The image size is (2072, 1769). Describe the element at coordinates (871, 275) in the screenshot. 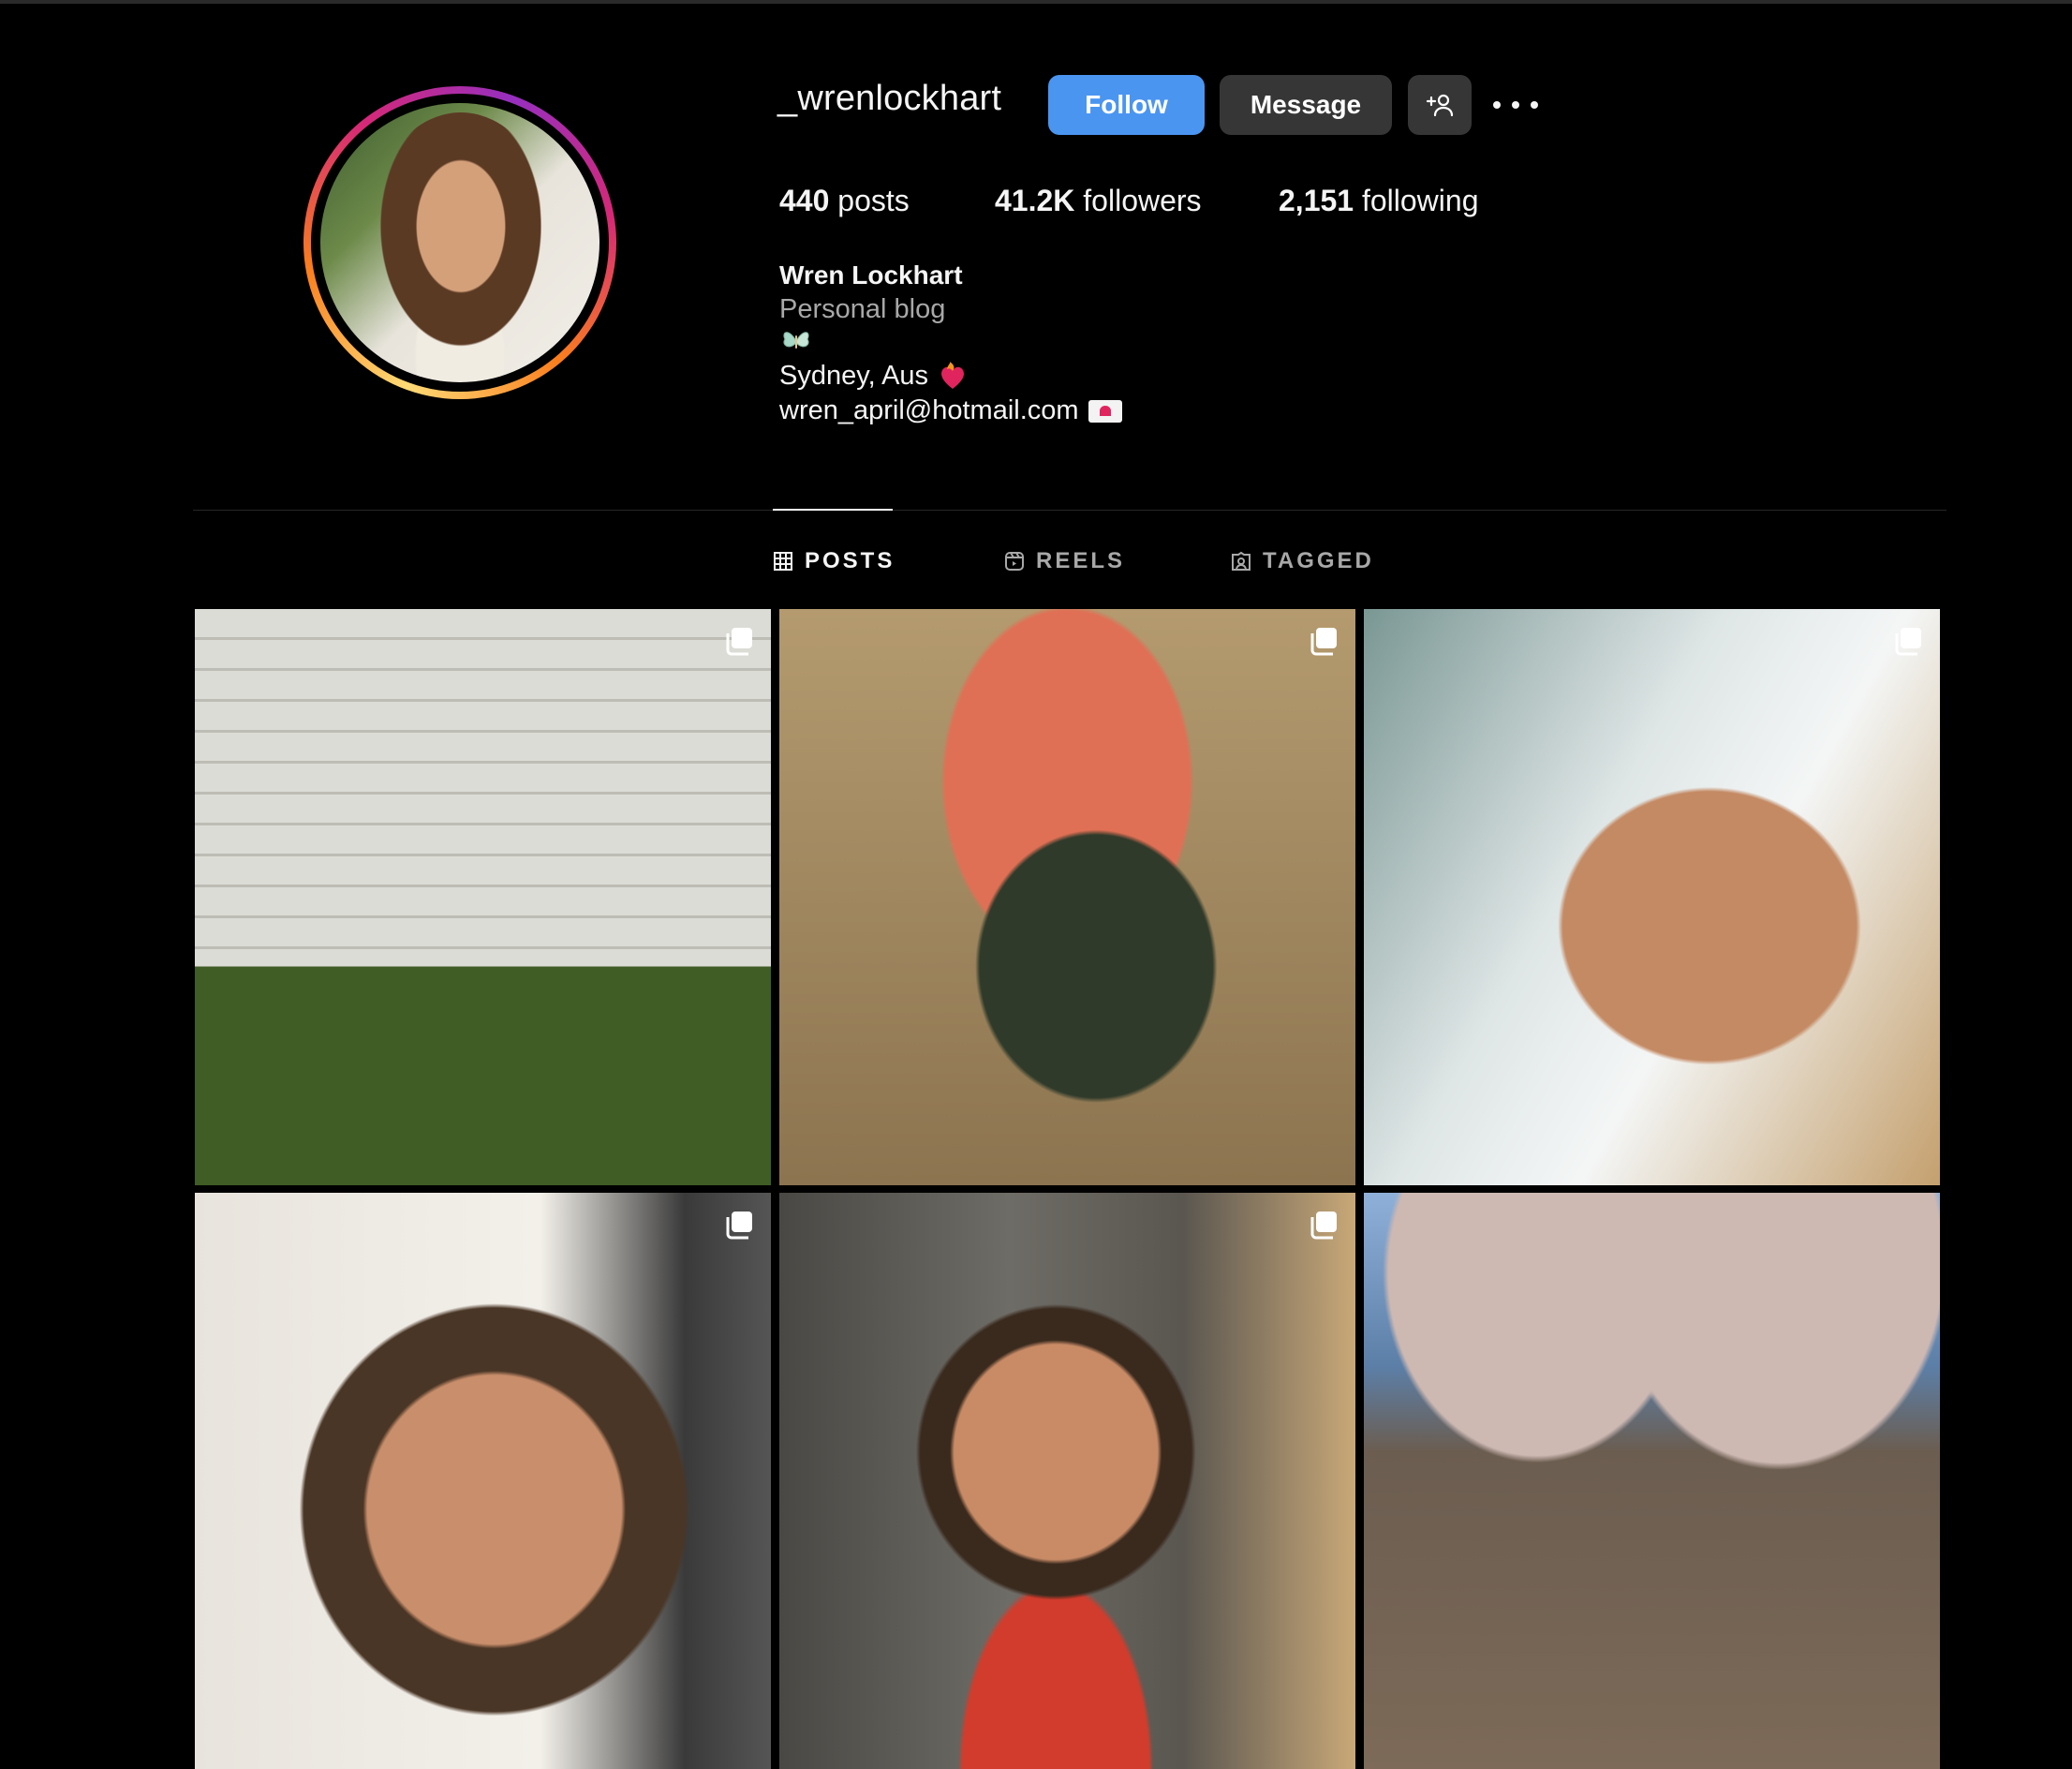

I see `bio-full-name: Wren Lockhart` at that location.